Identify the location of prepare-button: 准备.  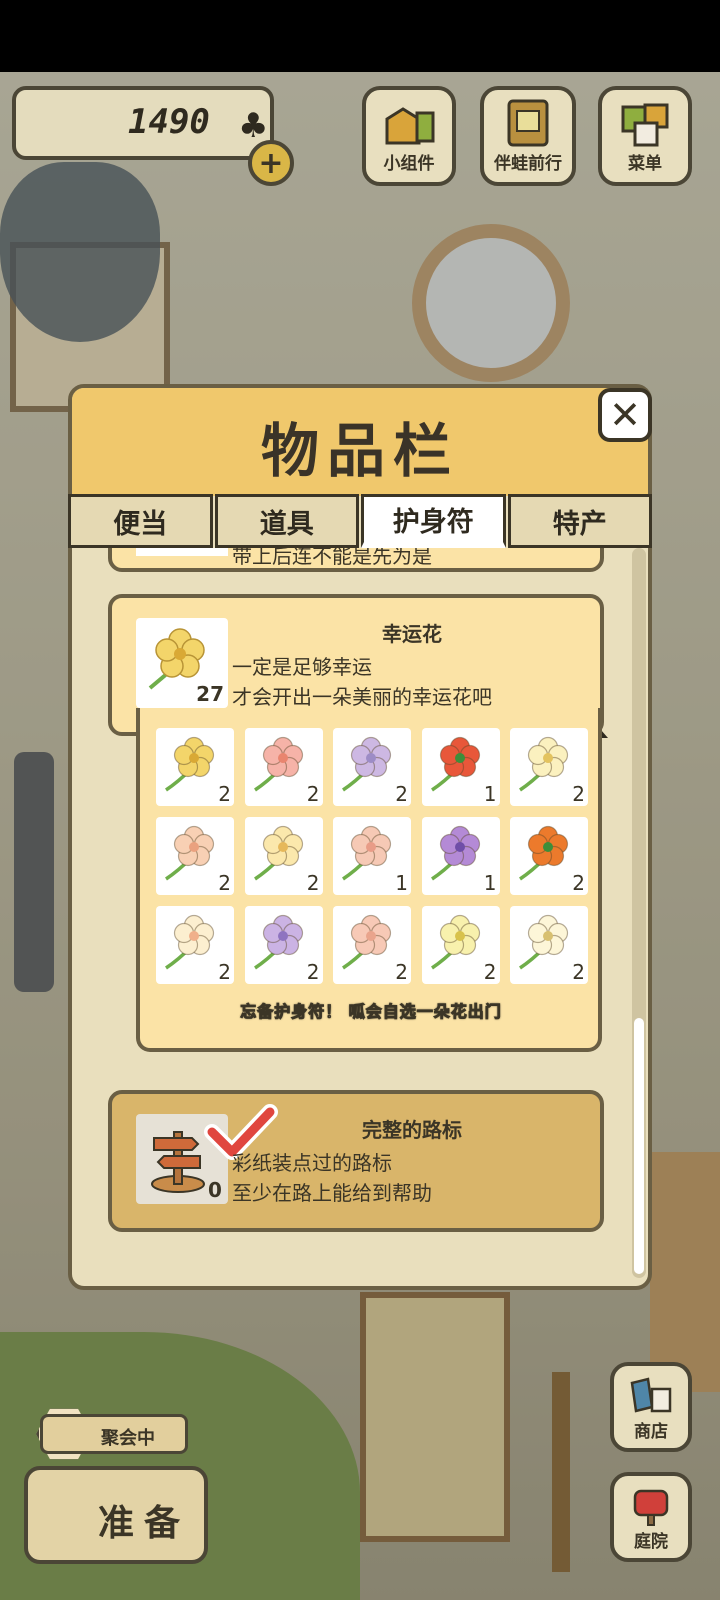
(116, 1515).